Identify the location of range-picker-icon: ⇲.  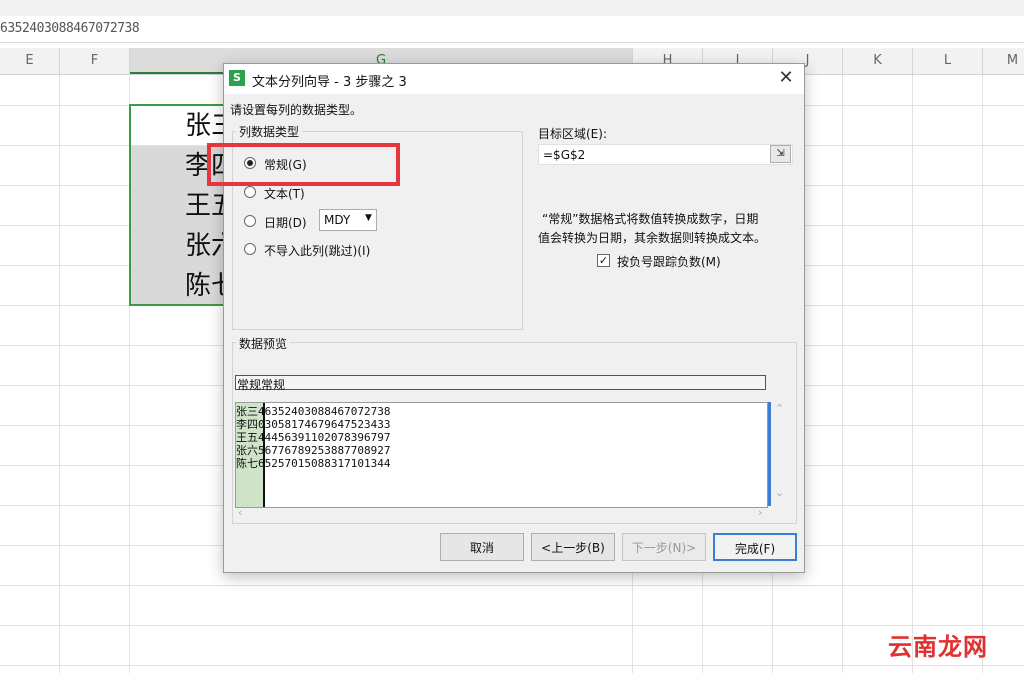
(780, 154).